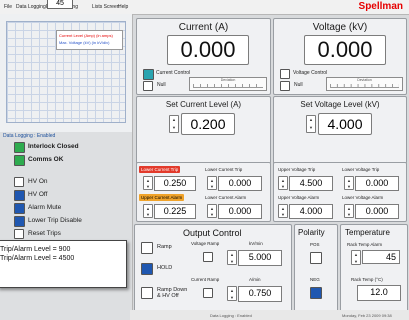 Image resolution: width=409 pixels, height=320 pixels. Describe the element at coordinates (205, 243) in the screenshot. I see `voltage-ramp-label: Voltage Ramp` at that location.